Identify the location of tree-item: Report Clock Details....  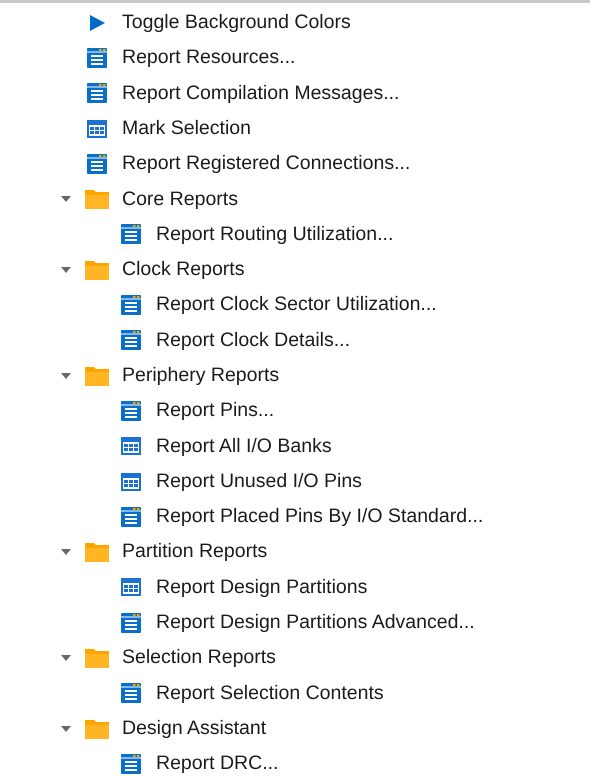
(253, 340).